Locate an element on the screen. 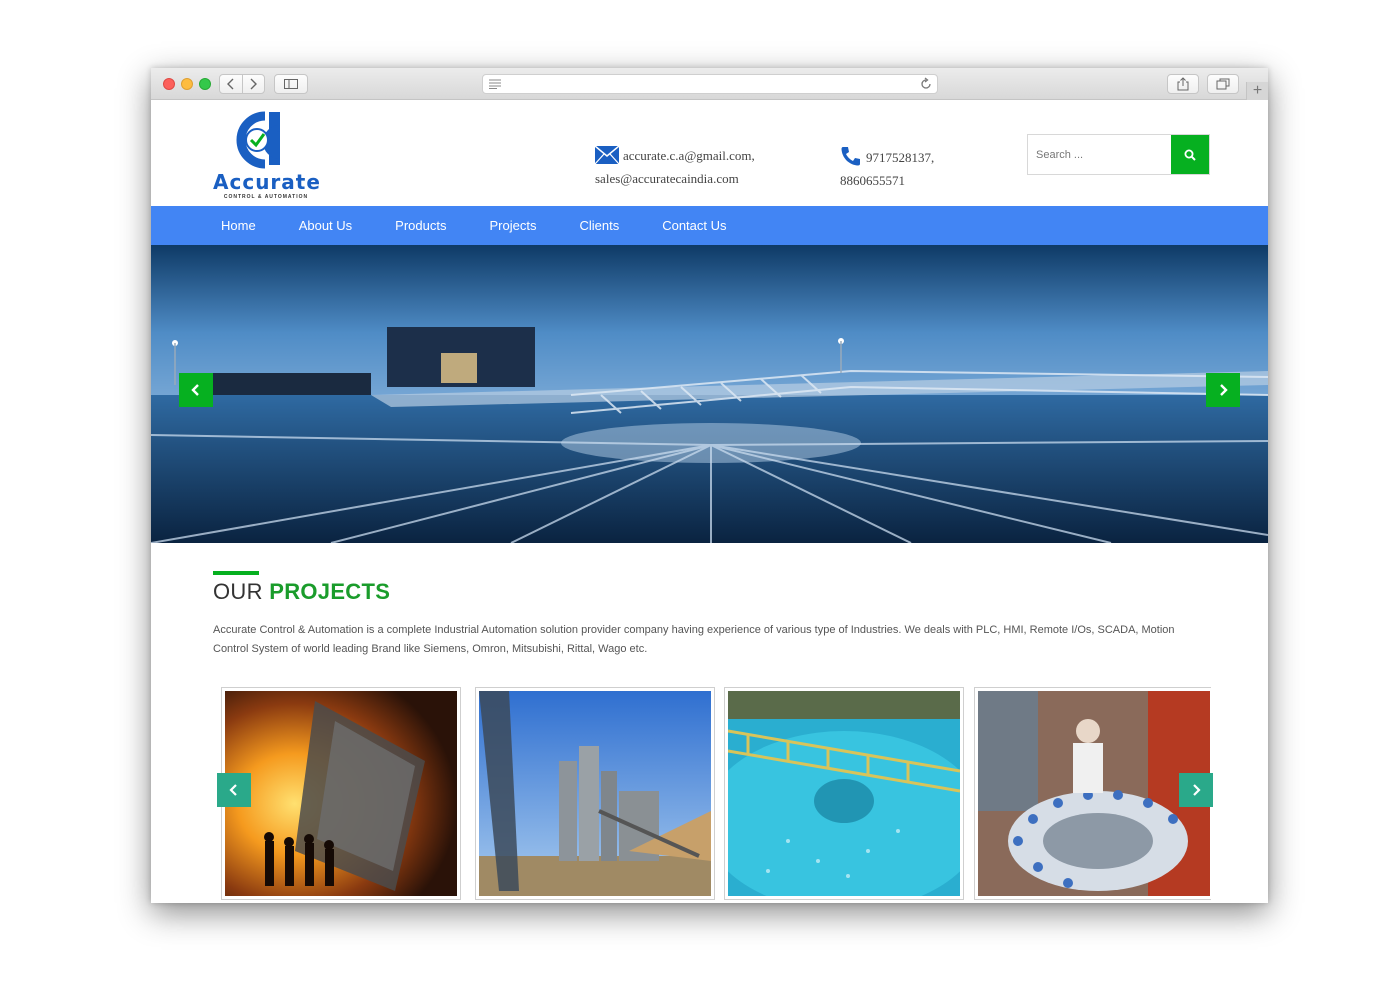 The width and height of the screenshot is (1400, 1000). project-thumb-bottling is located at coordinates (1092, 793).